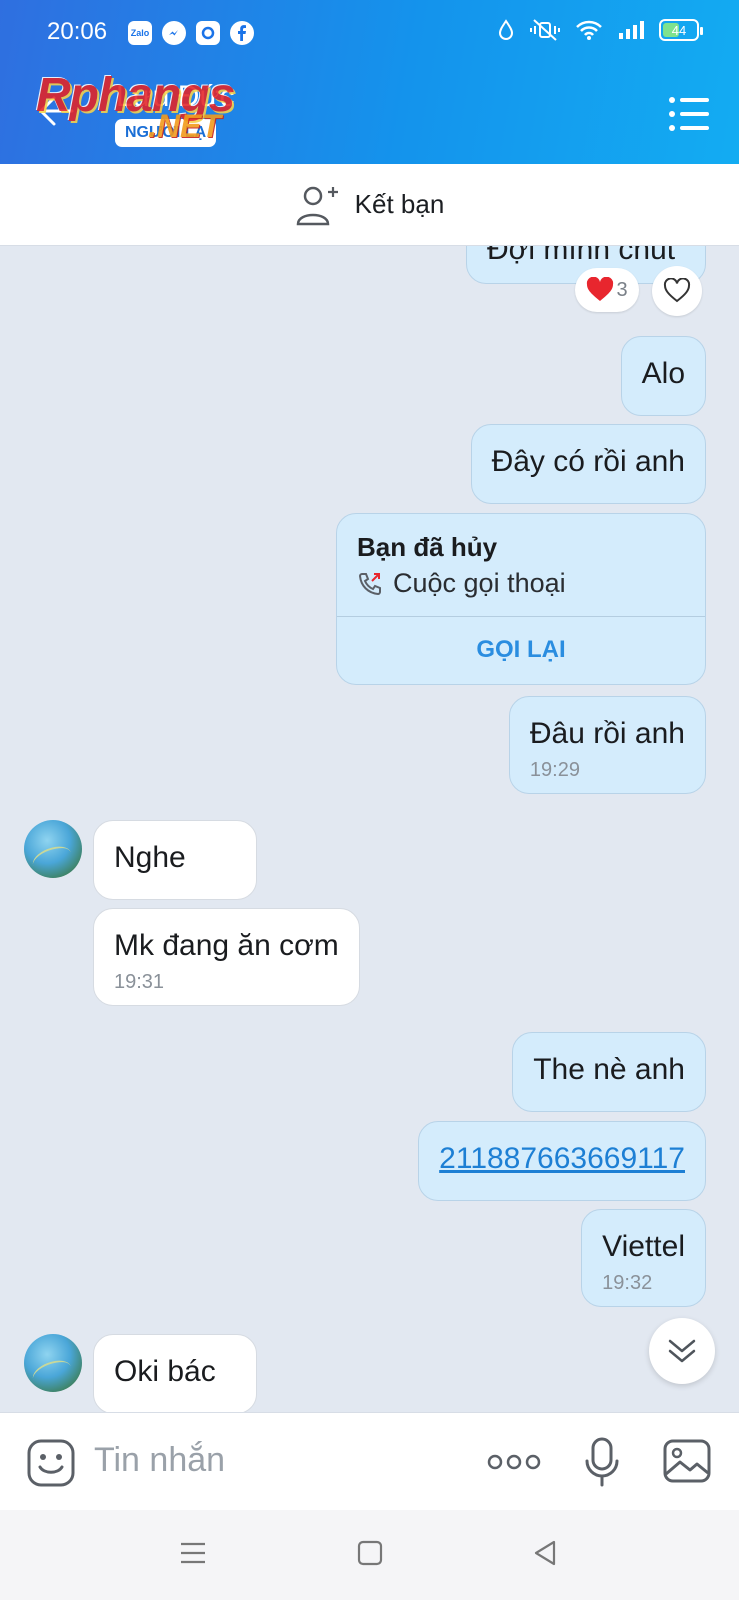  What do you see at coordinates (139, 982) in the screenshot?
I see `message-time: 19:31` at bounding box center [139, 982].